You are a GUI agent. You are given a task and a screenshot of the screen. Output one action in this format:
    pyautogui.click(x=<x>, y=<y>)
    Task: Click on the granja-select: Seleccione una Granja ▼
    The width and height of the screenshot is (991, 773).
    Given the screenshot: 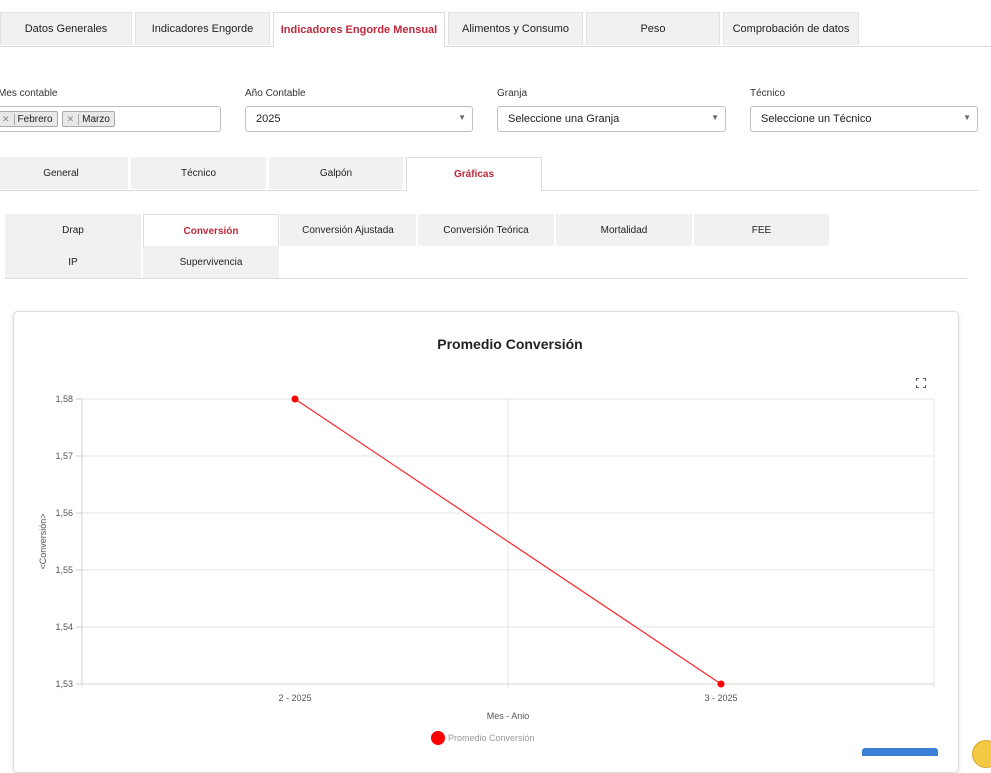 What is the action you would take?
    pyautogui.click(x=611, y=119)
    